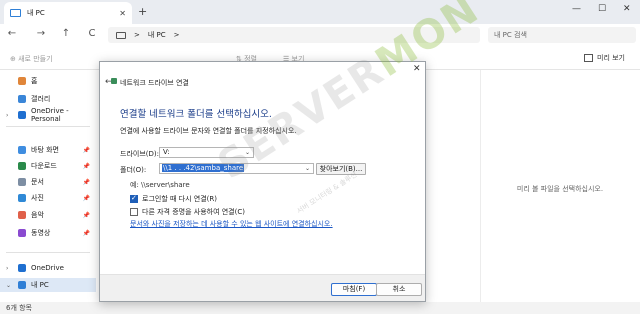  What do you see at coordinates (44, 166) in the screenshot?
I see `sidebar-item-label: 다운로드` at bounding box center [44, 166].